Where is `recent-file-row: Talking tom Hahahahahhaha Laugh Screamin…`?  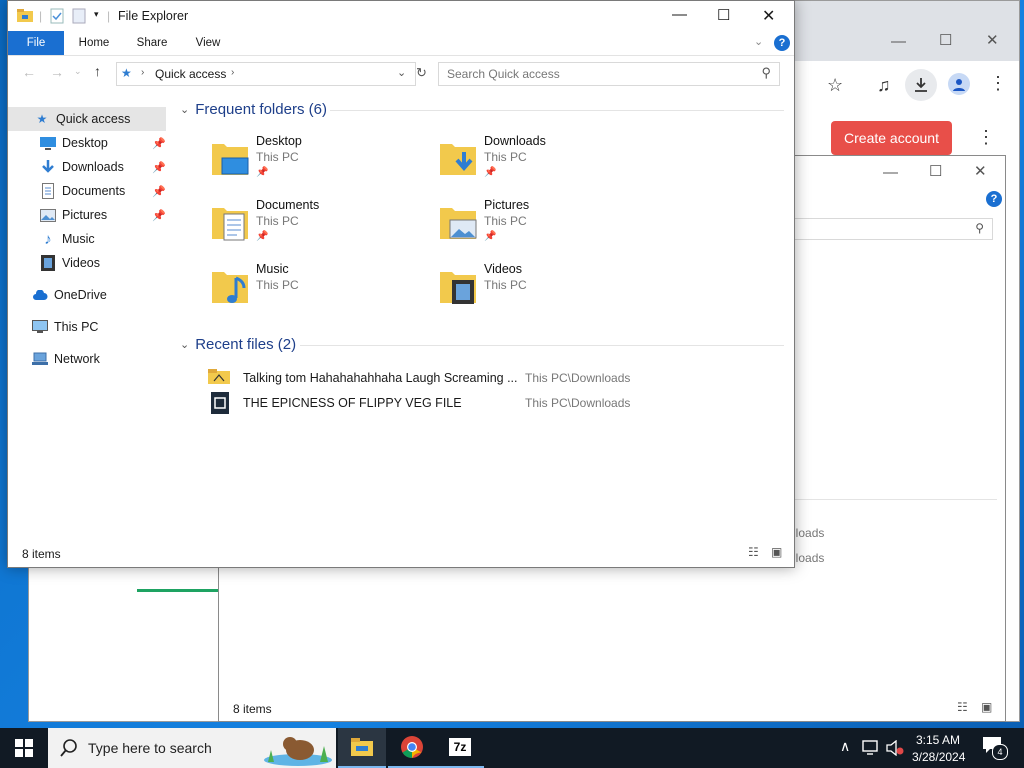 recent-file-row: Talking tom Hahahahahhaha Laugh Screamin… is located at coordinates (503, 379).